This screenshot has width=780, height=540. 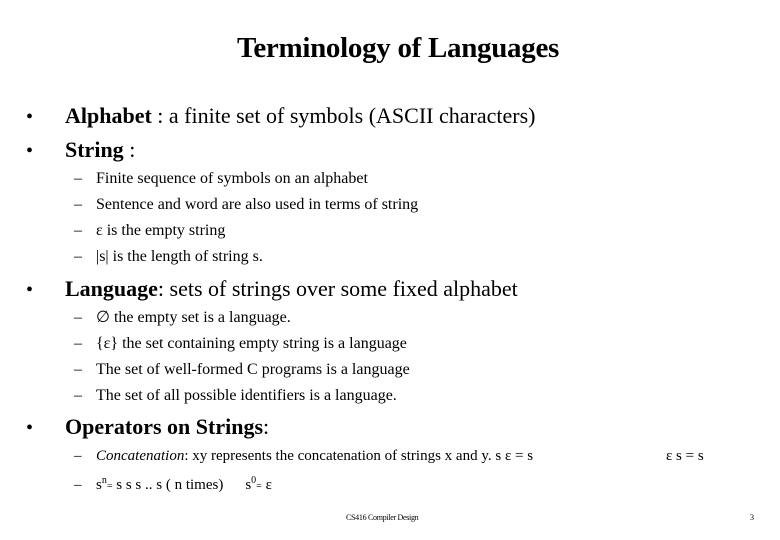 I want to click on term-language: Language, so click(x=111, y=288).